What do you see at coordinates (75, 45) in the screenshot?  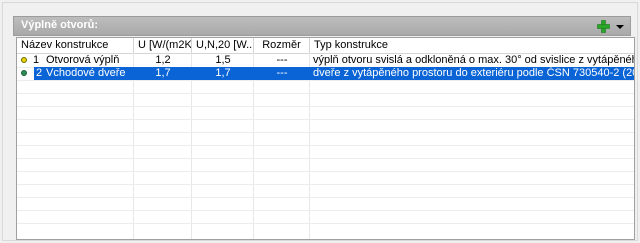 I see `column-header-name: Název konstrukce` at bounding box center [75, 45].